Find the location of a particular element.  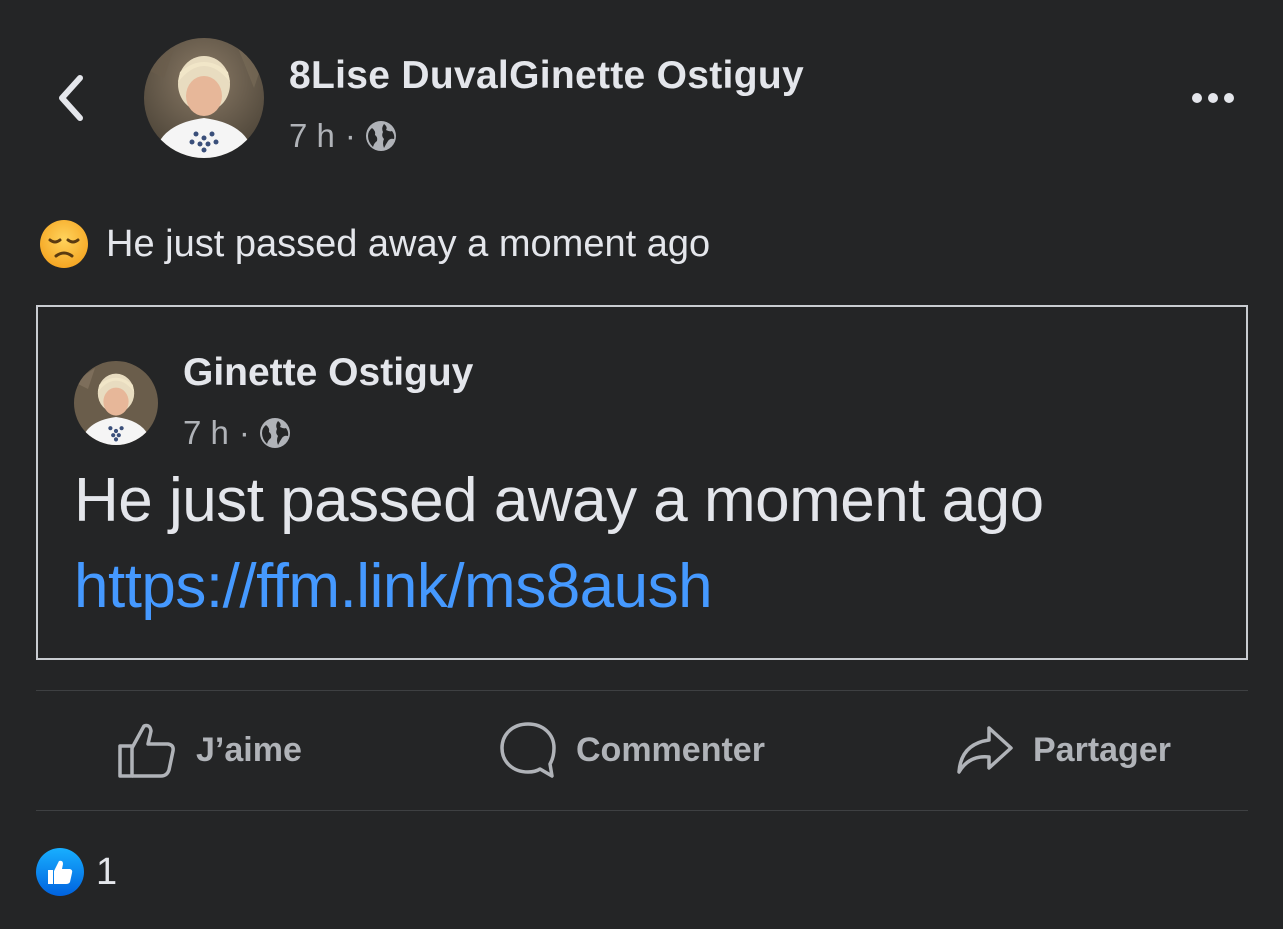

like-label: J’aime is located at coordinates (249, 749).